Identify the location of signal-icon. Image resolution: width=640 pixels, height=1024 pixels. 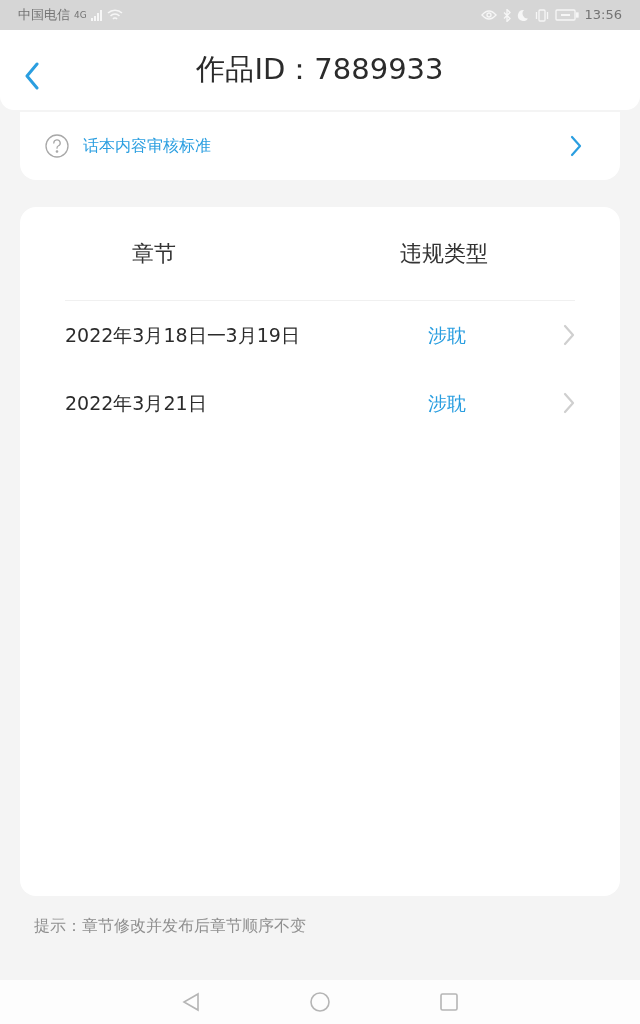
(96, 15).